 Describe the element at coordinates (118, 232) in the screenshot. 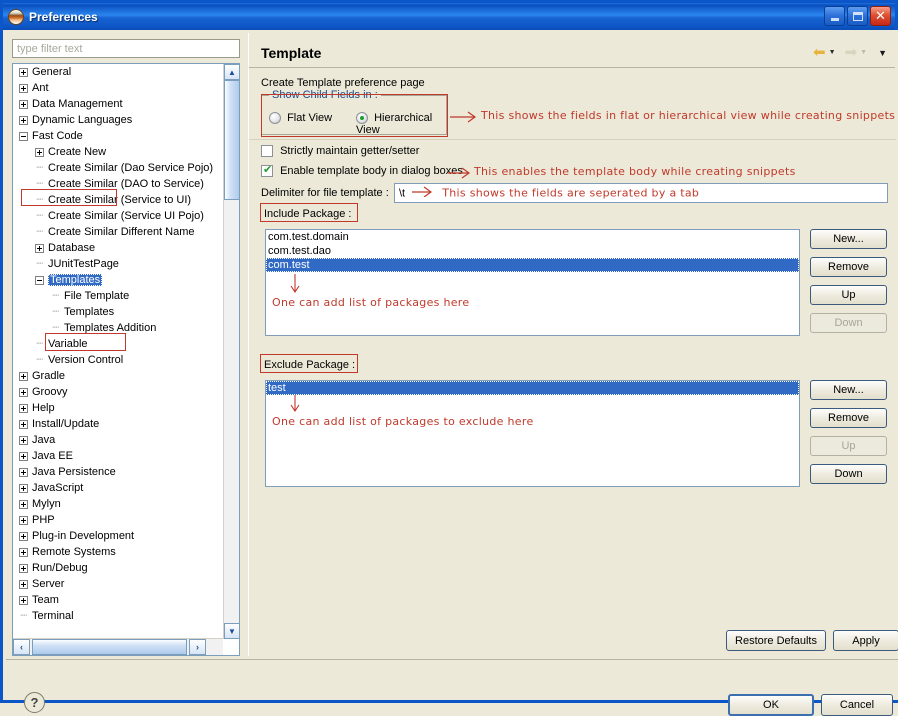

I see `tree-item-create-similar-different-name: ┈ Create Similar Different Name` at that location.